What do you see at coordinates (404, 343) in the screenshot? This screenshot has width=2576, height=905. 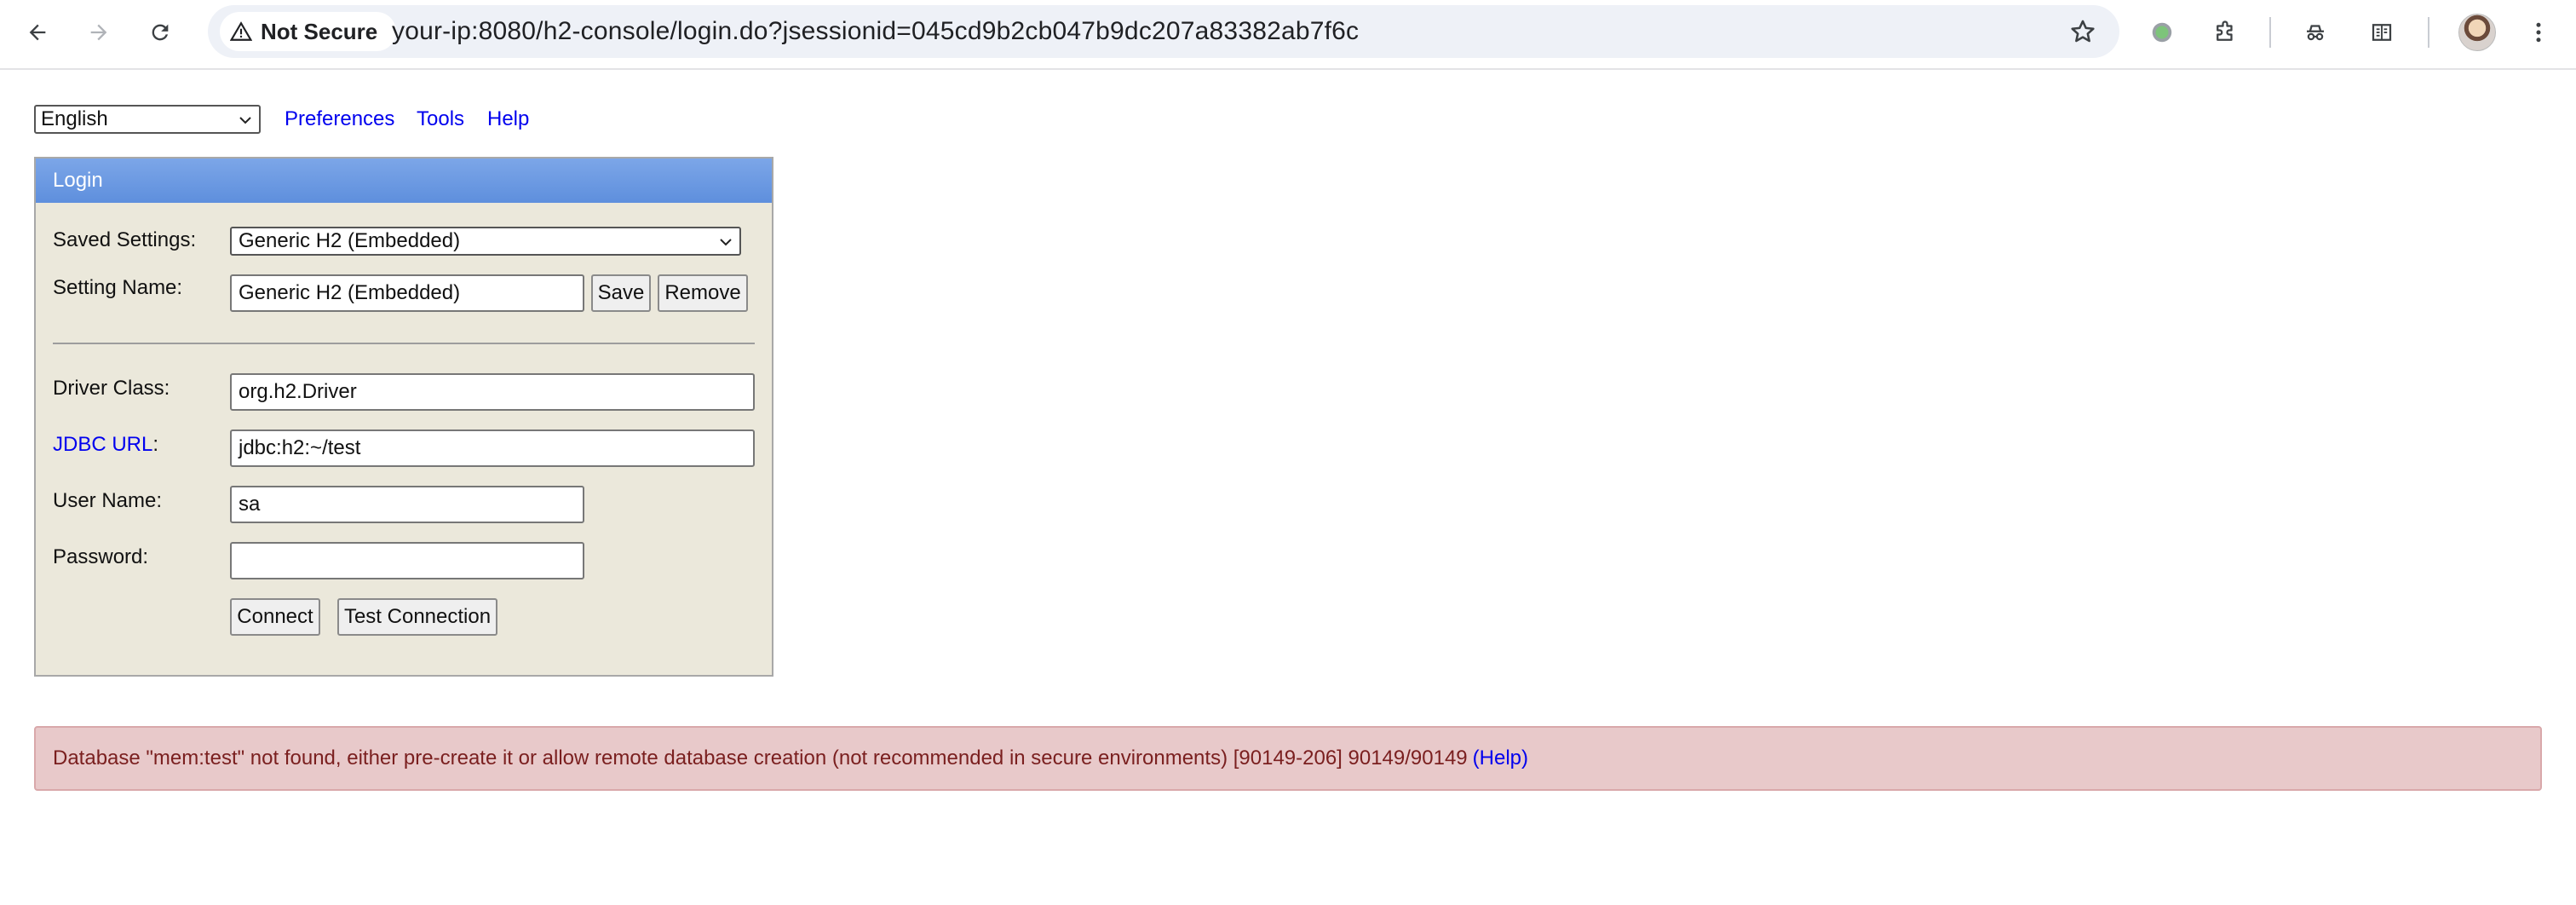 I see `divider` at bounding box center [404, 343].